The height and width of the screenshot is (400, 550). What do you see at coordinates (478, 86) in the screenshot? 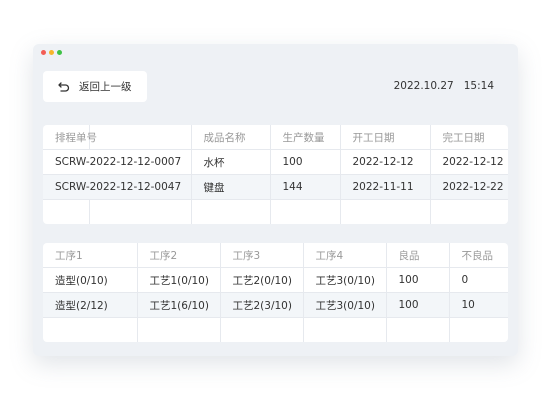
I see `current-time: 15:14` at bounding box center [478, 86].